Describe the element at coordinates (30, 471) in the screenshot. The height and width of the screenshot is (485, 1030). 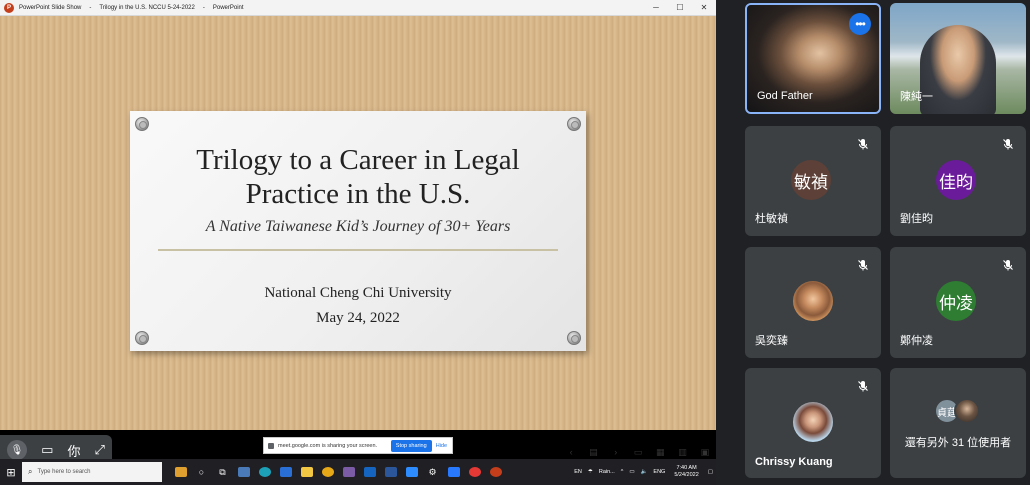
I see `search-icon: ⌕` at that location.